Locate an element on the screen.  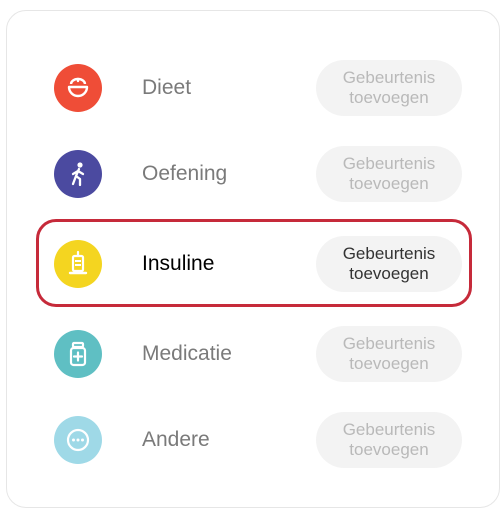
event-label: Medicatie is located at coordinates (187, 353).